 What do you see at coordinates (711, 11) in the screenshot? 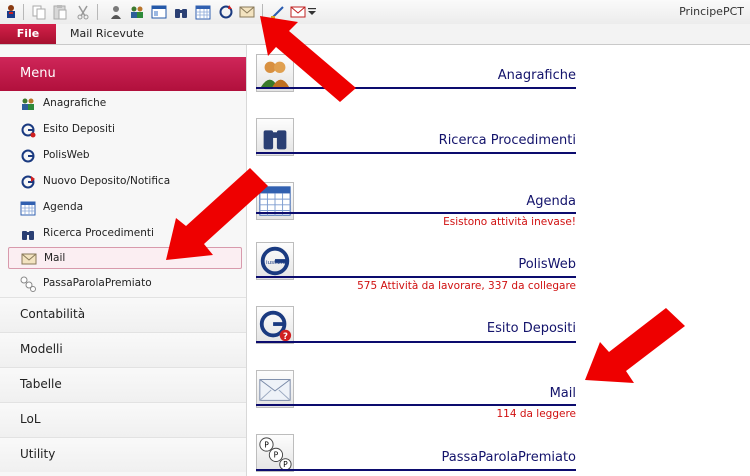
I see `app-title: PrincipePCT` at bounding box center [711, 11].